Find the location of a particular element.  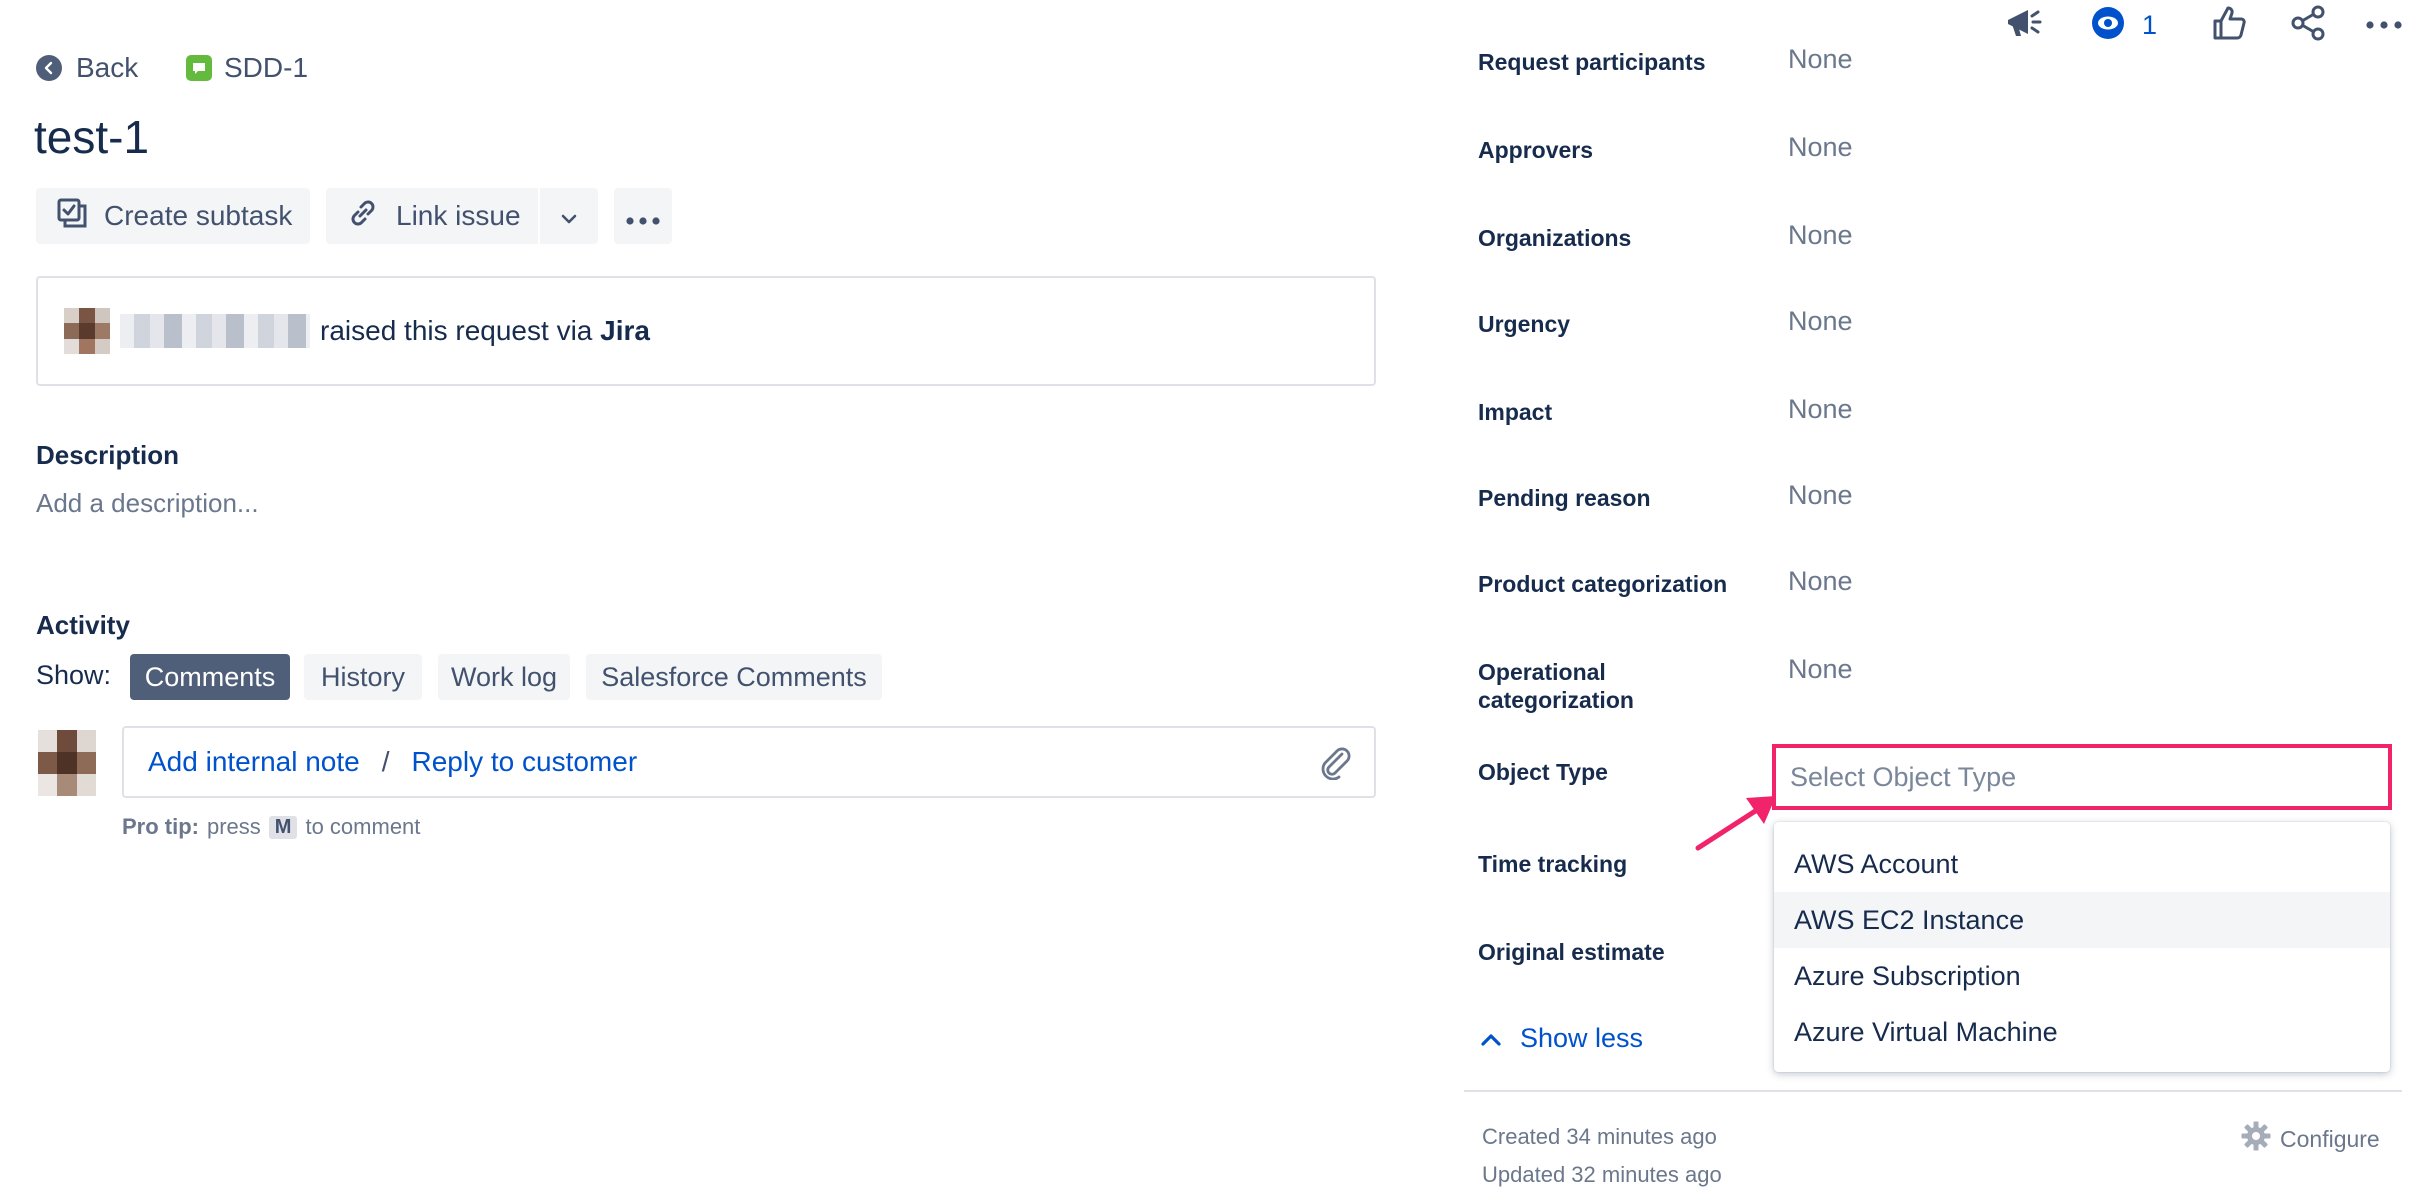

issue-key: SDD-1 is located at coordinates (266, 67).